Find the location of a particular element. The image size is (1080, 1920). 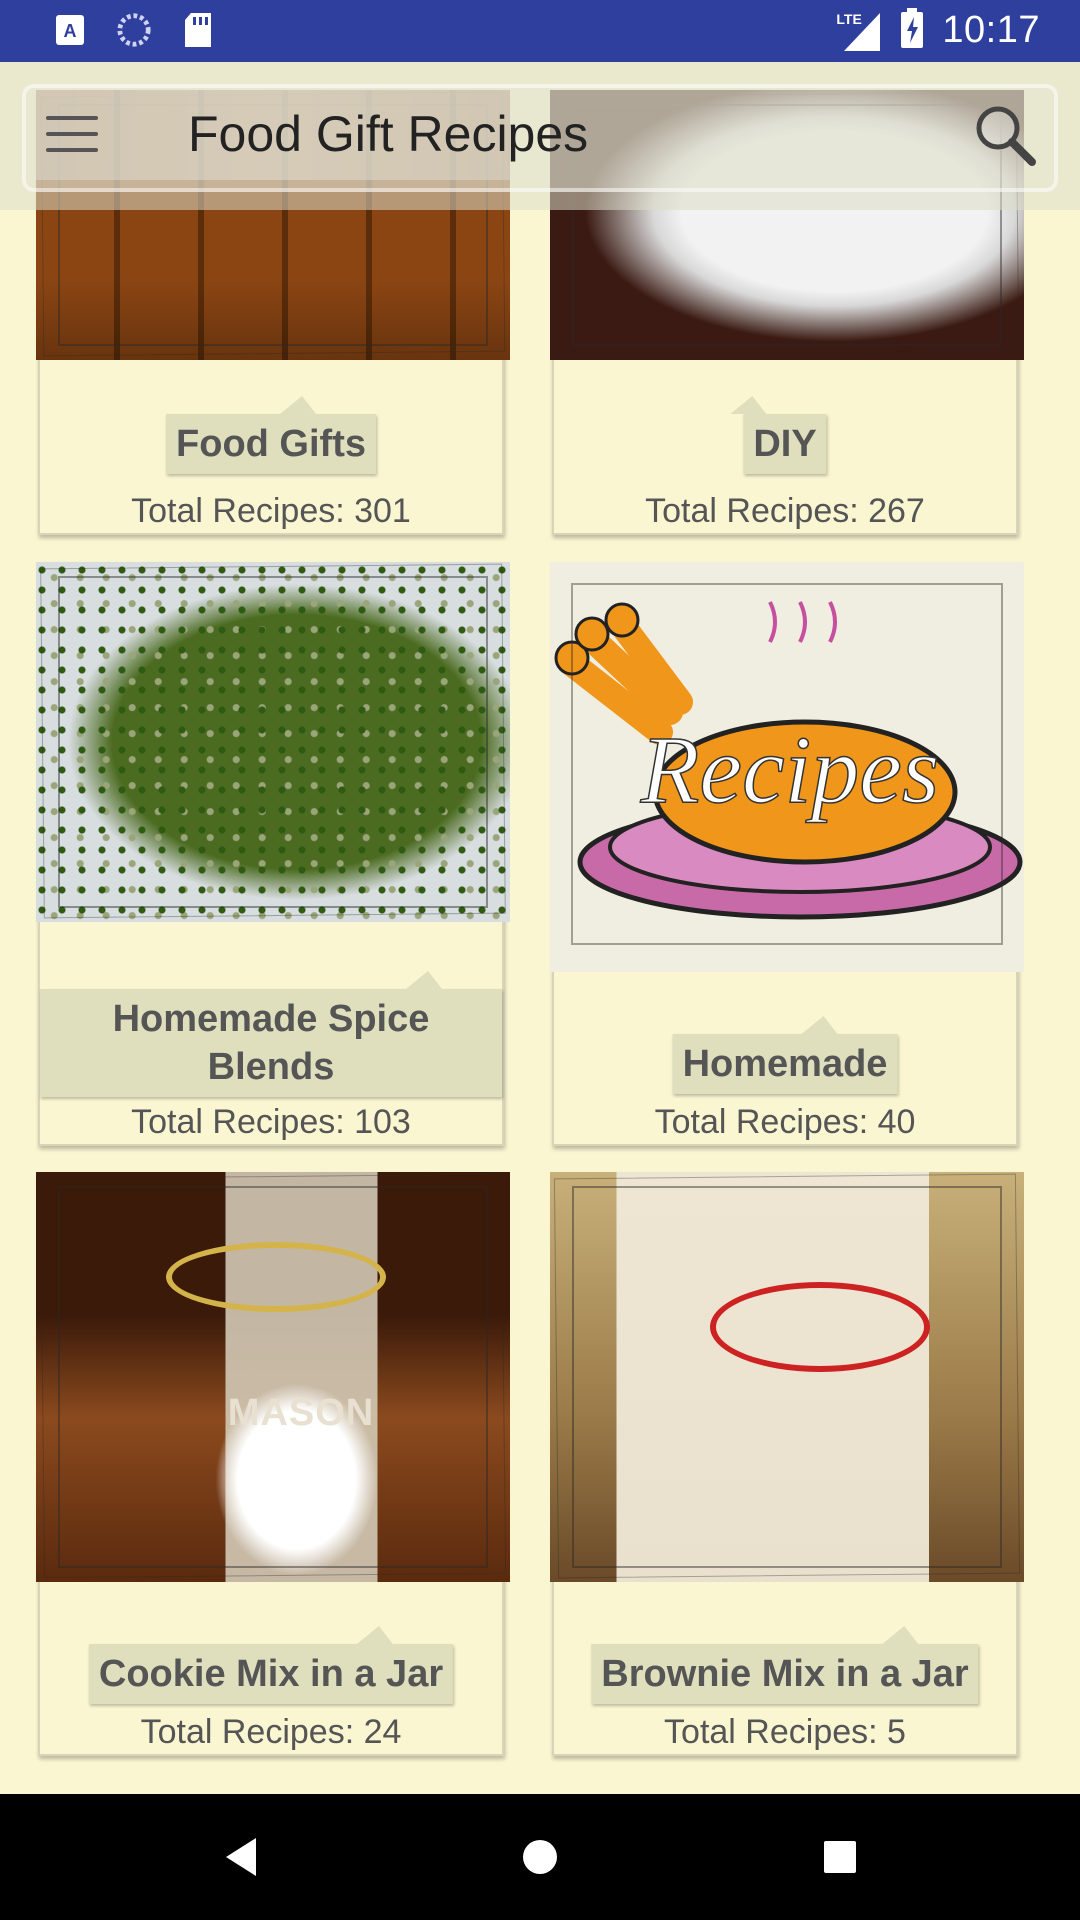

clock: 10:17 is located at coordinates (991, 30).